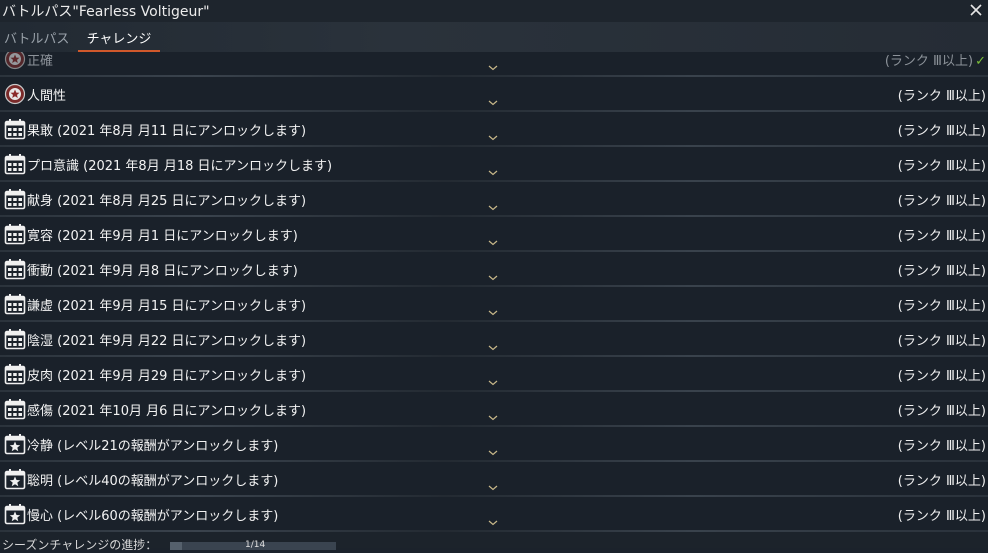  I want to click on challenge-name: 感傷 (2021 年10月 月6 日にアンロックします), so click(167, 411).